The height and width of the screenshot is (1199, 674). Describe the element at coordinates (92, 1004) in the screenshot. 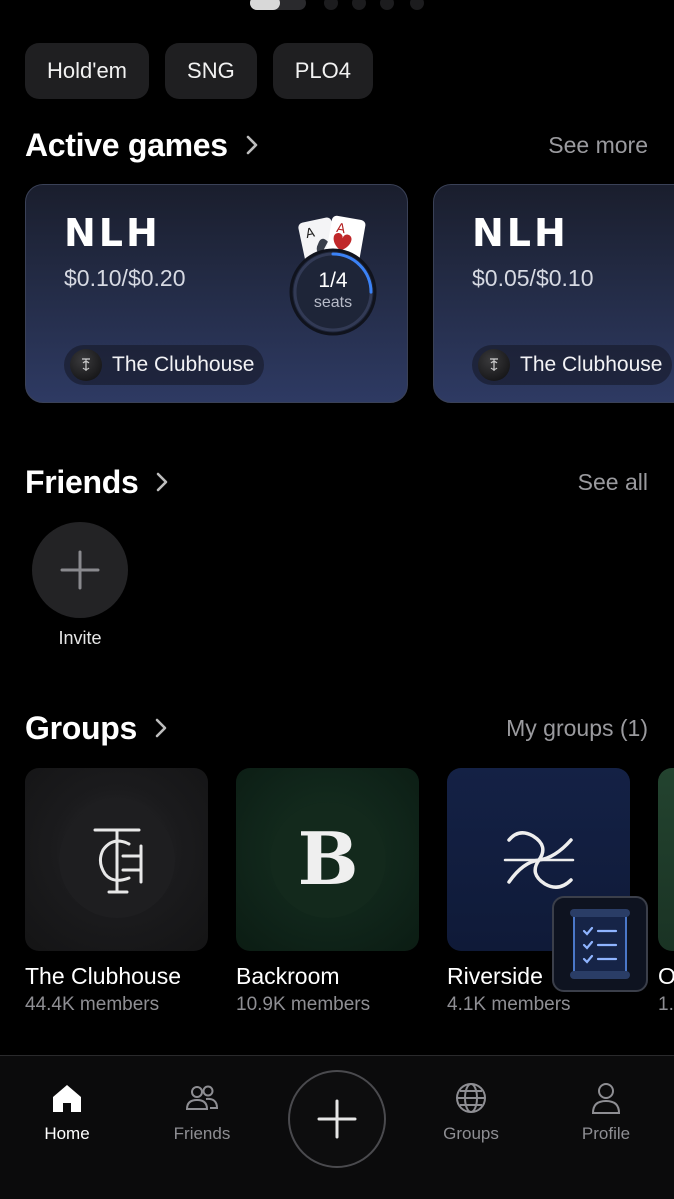

I see `group-members: 44.4K members` at that location.